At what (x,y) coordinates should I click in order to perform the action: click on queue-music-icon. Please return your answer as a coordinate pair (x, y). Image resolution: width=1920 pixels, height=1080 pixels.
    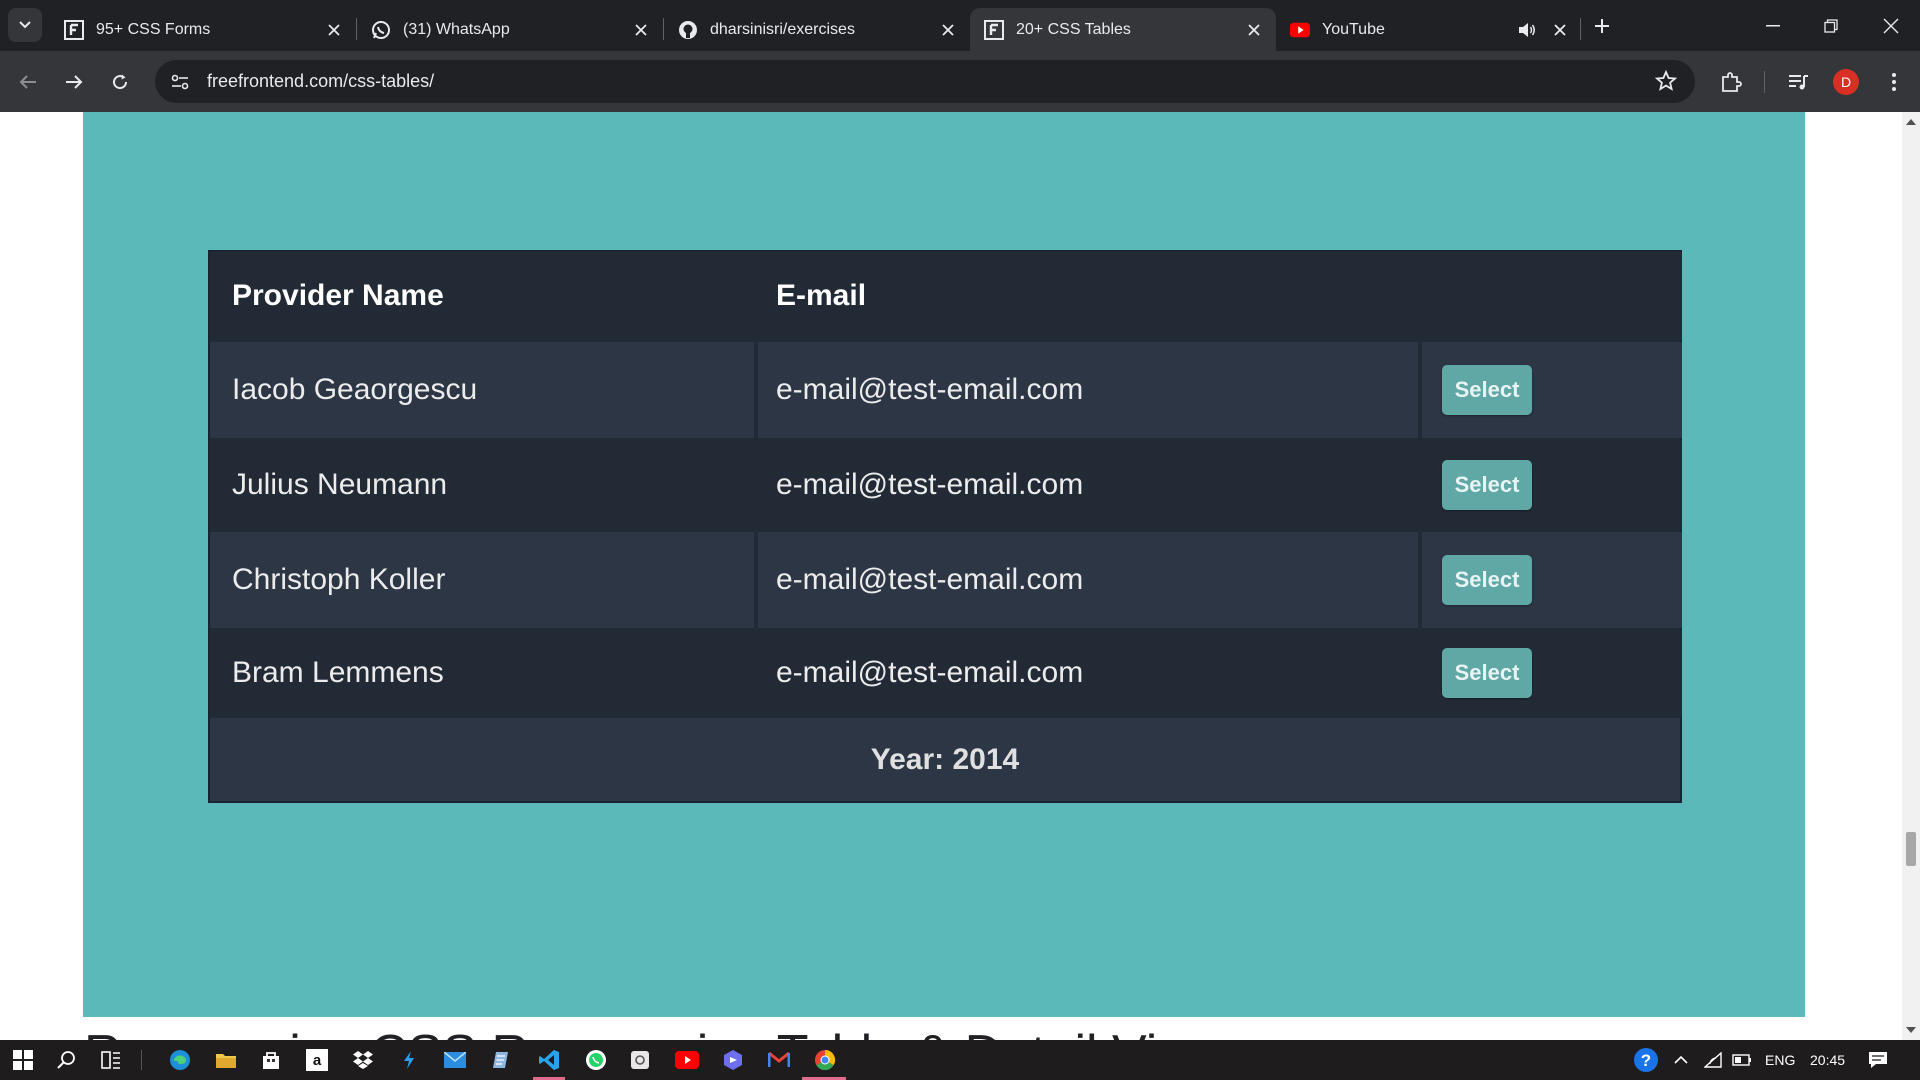
    Looking at the image, I should click on (1798, 82).